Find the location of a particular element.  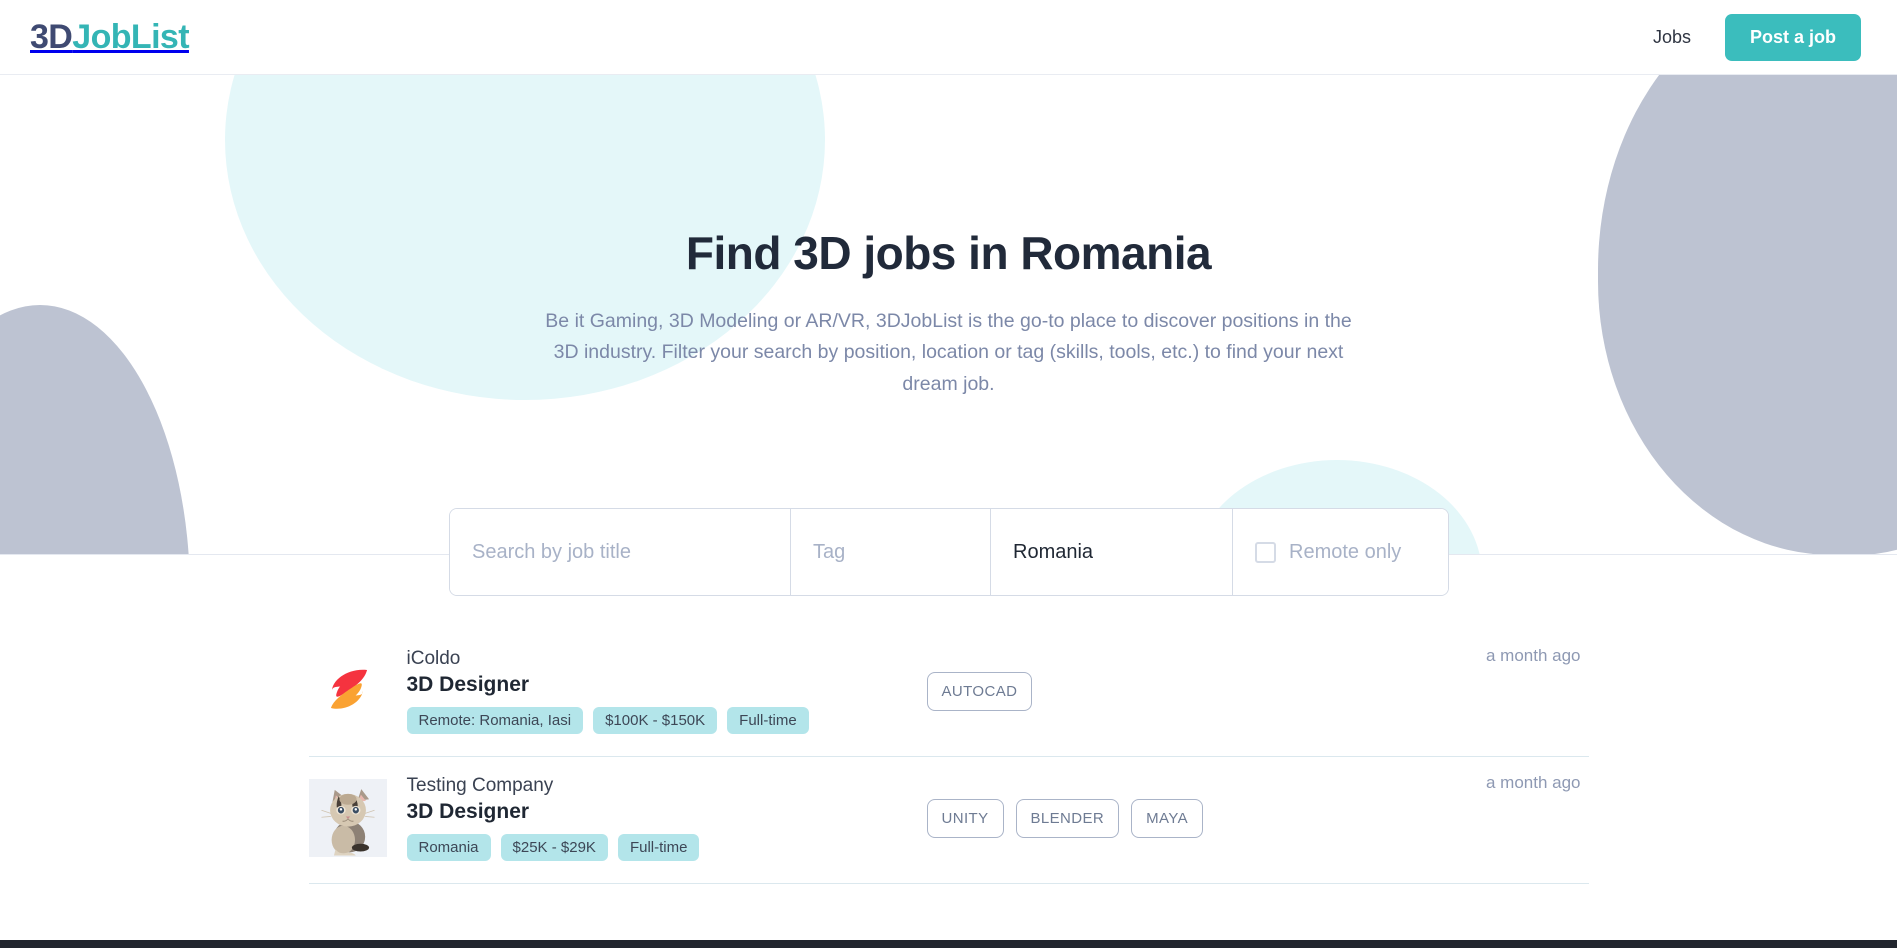

flame-logo-icon is located at coordinates (348, 689).